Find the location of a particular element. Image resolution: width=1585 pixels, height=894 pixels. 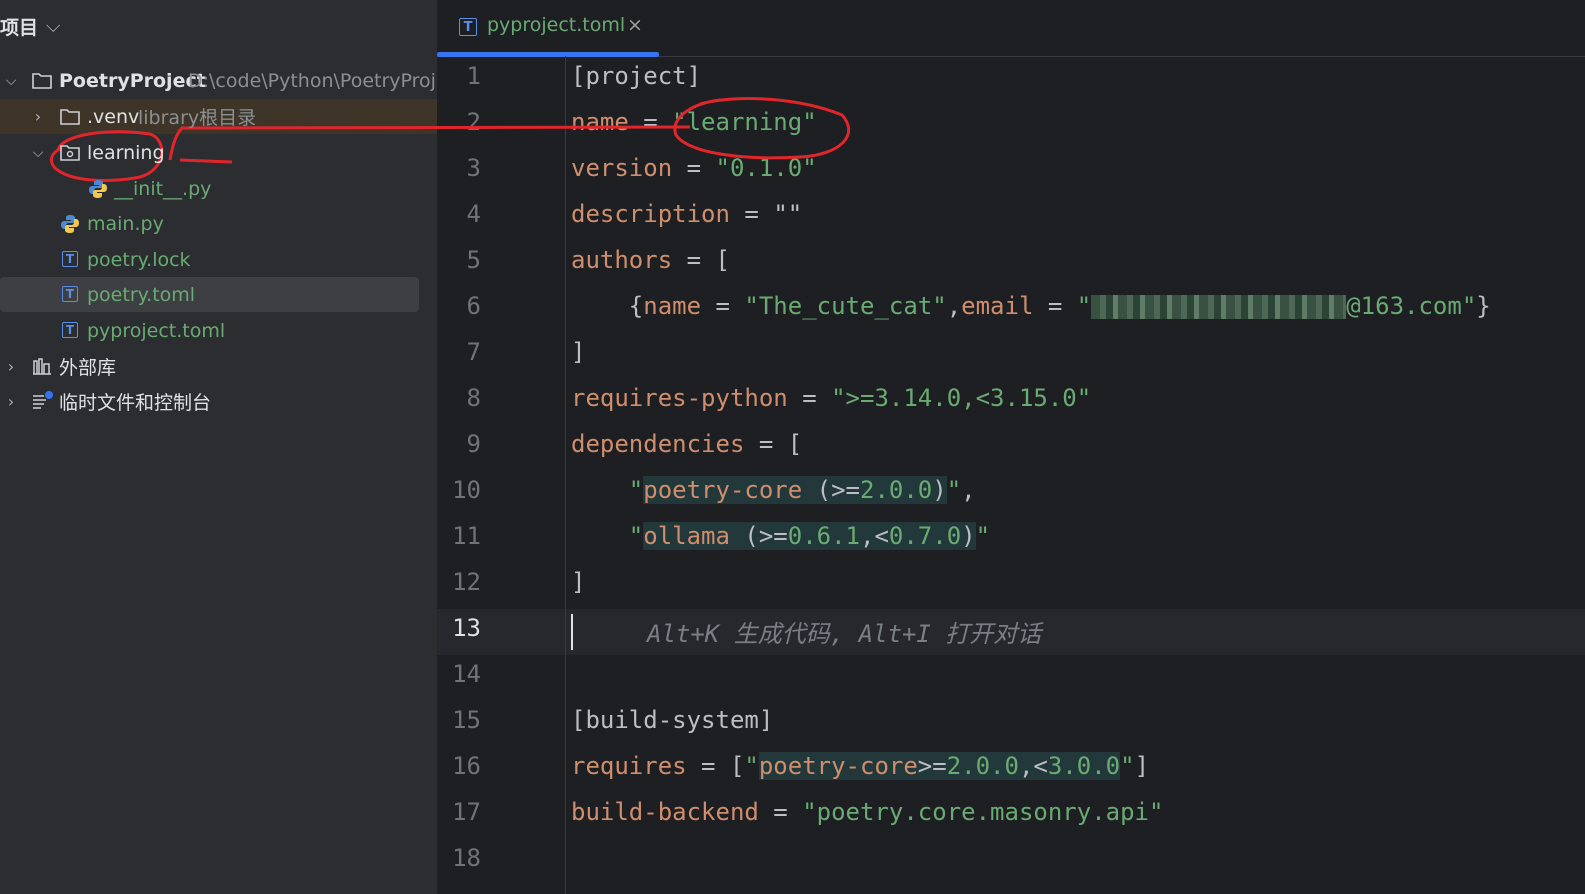

table-header: [project] is located at coordinates (636, 76).